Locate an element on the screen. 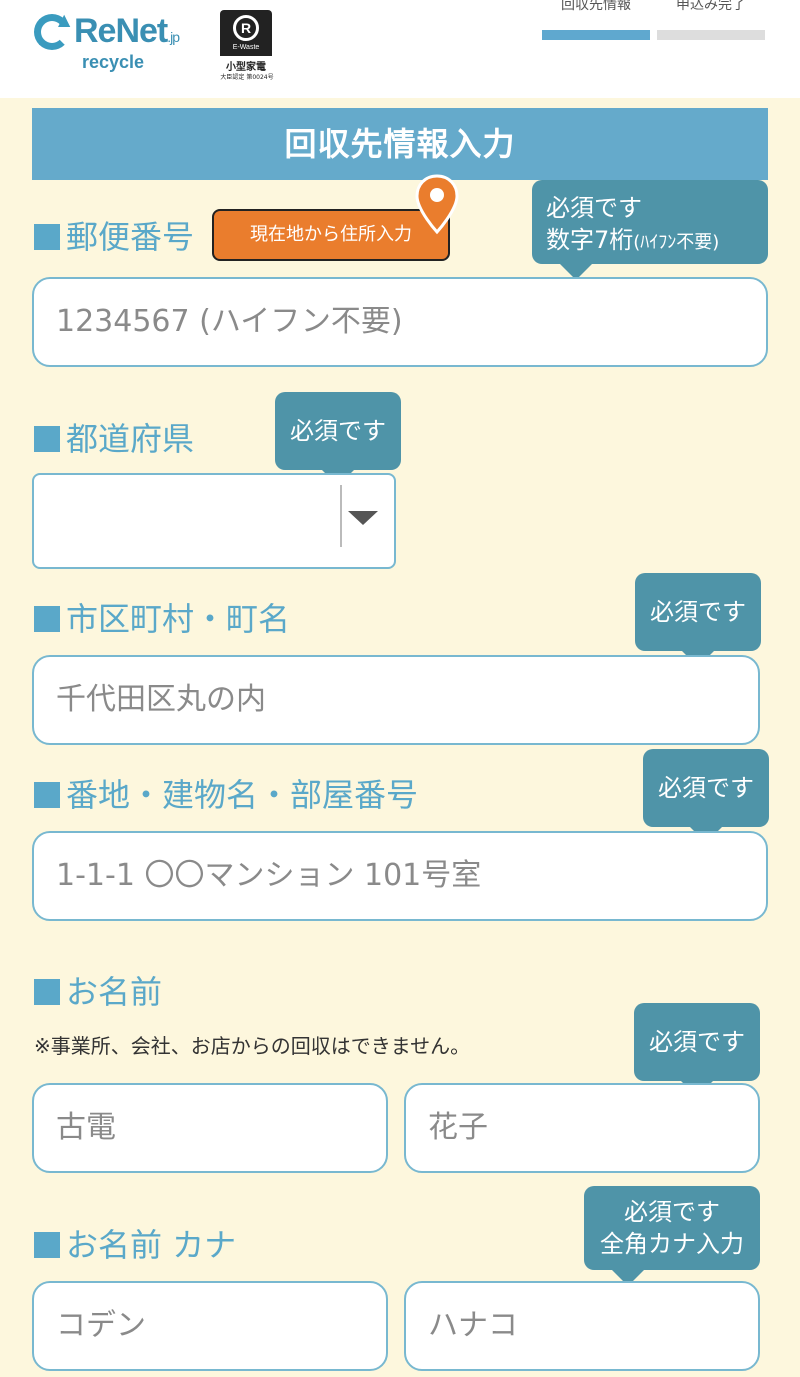 The height and width of the screenshot is (1377, 800). refresh-arrow-icon: ▲ is located at coordinates (64, 19).